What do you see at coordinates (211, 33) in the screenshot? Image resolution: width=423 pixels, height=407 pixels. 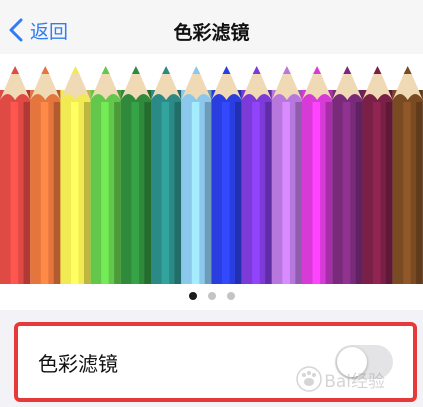 I see `page-title: 色彩滤镜` at bounding box center [211, 33].